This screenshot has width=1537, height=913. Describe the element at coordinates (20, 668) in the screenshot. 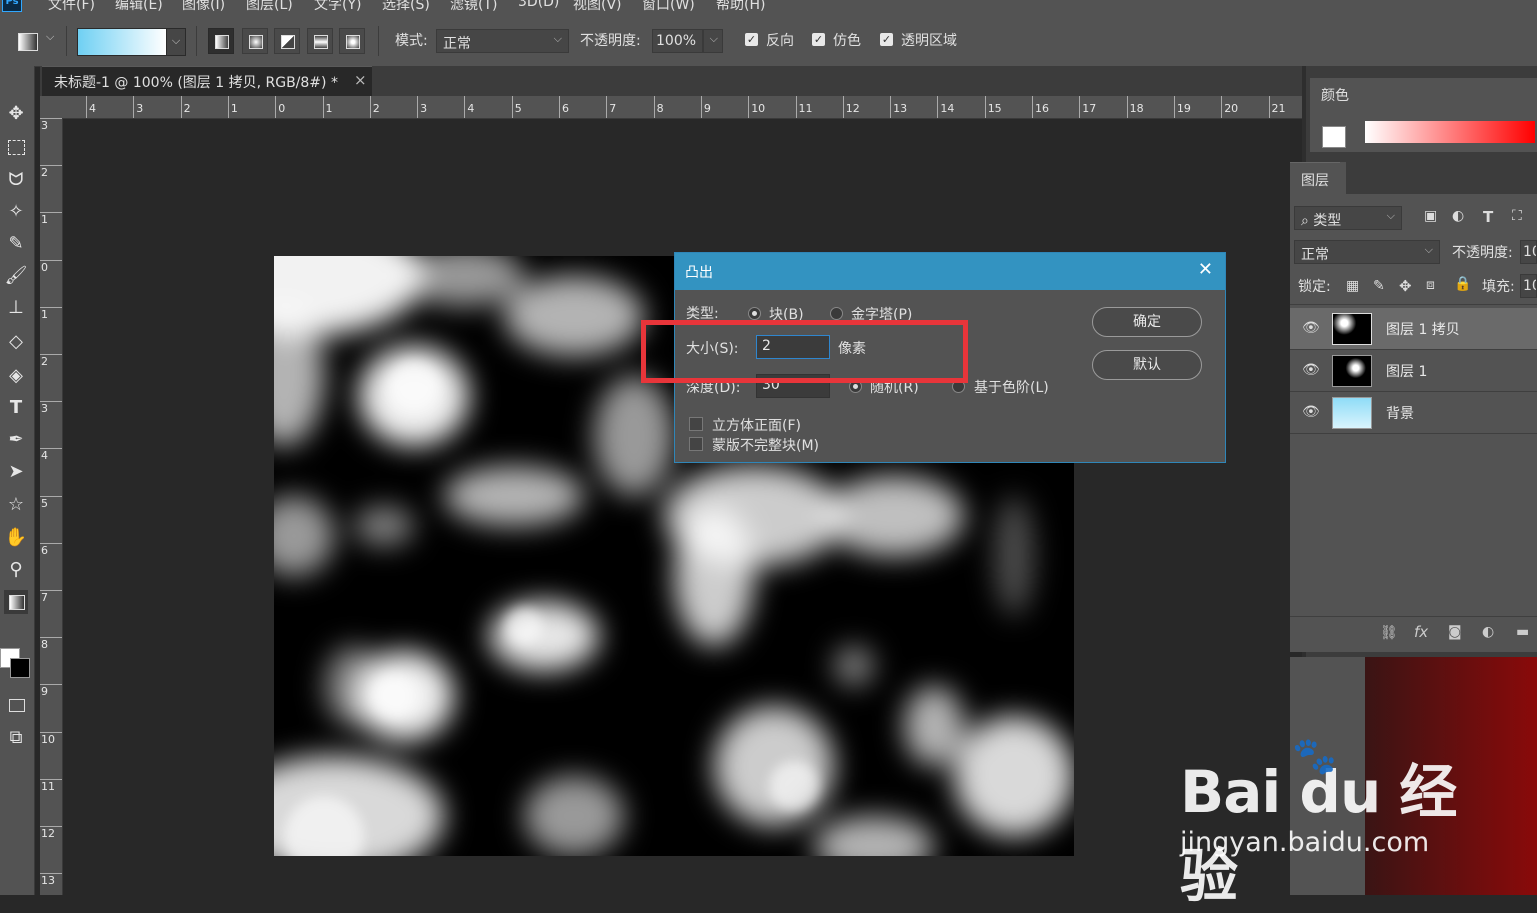

I see `background-color-swatch` at that location.